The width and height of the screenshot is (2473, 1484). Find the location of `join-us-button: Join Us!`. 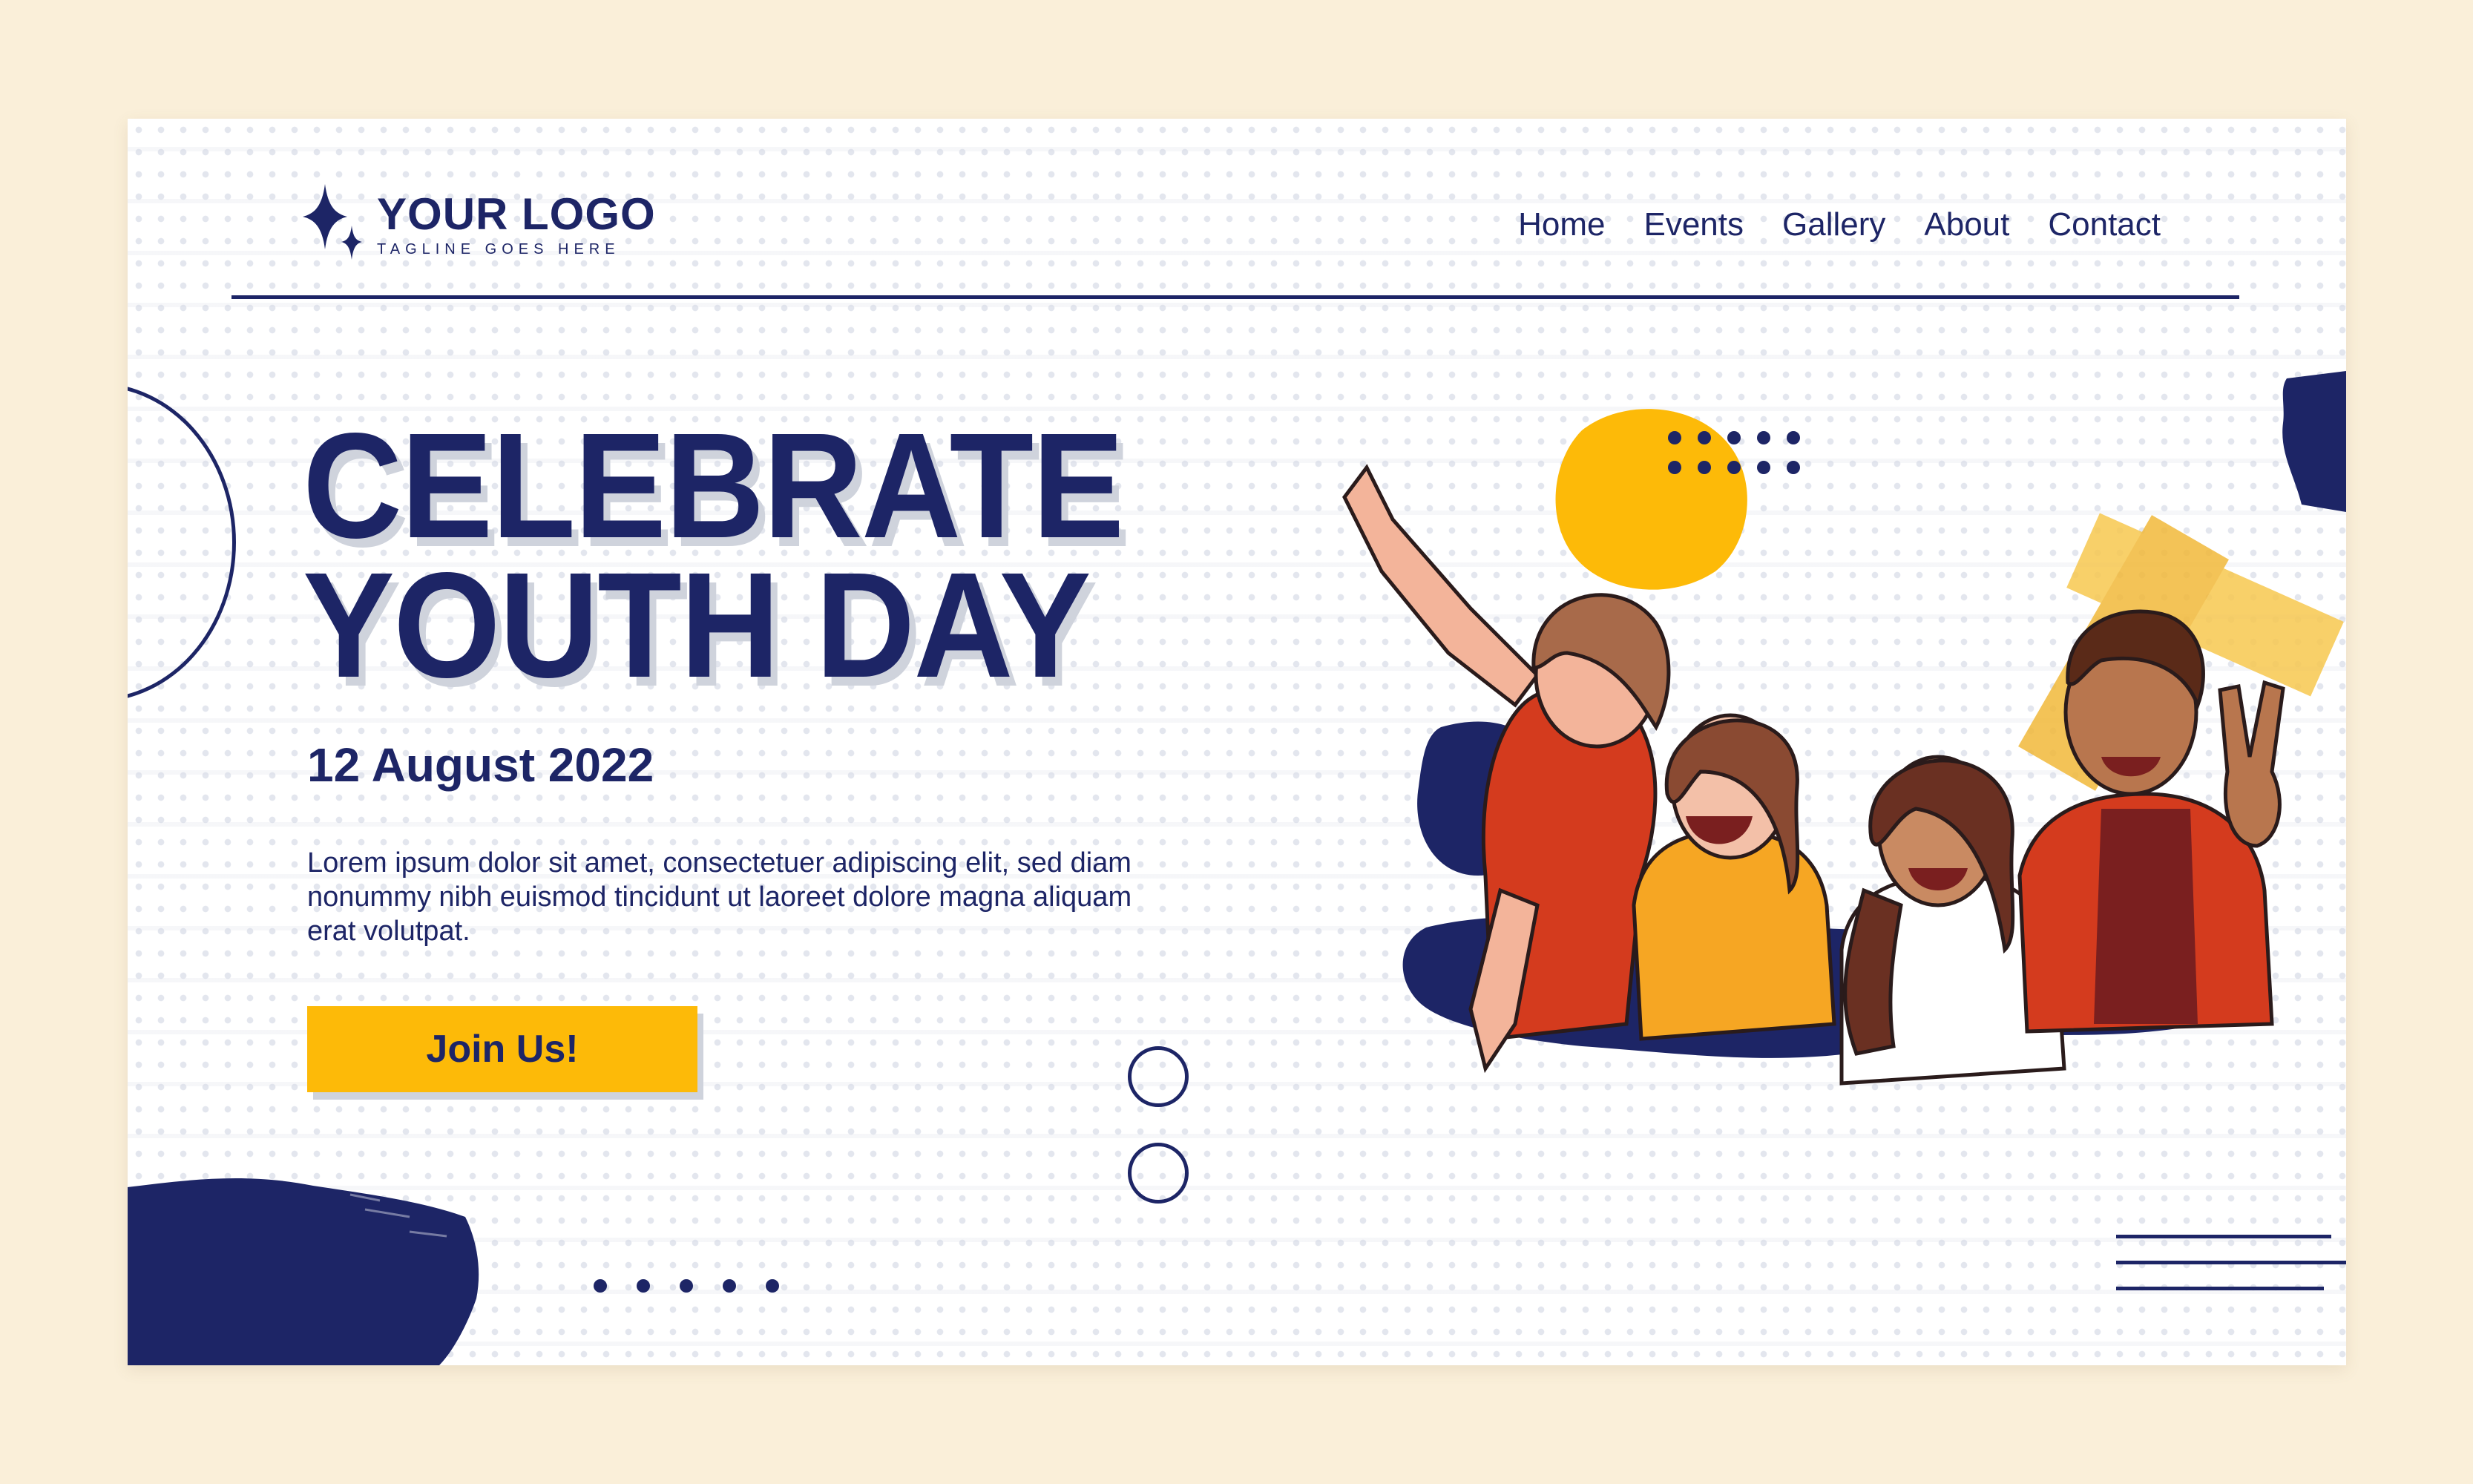

join-us-button: Join Us! is located at coordinates (502, 1049).